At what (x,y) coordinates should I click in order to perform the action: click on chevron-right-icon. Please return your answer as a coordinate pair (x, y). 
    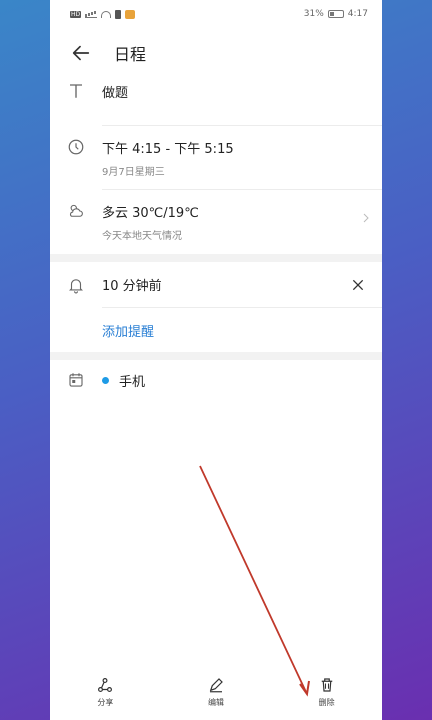
    Looking at the image, I should click on (366, 218).